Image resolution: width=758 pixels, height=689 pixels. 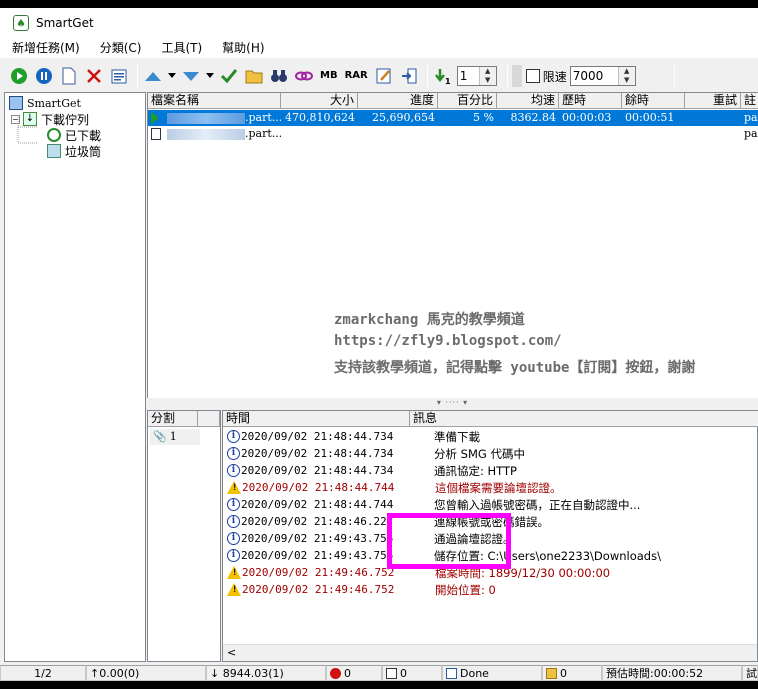 I want to click on move-down-button, so click(x=191, y=76).